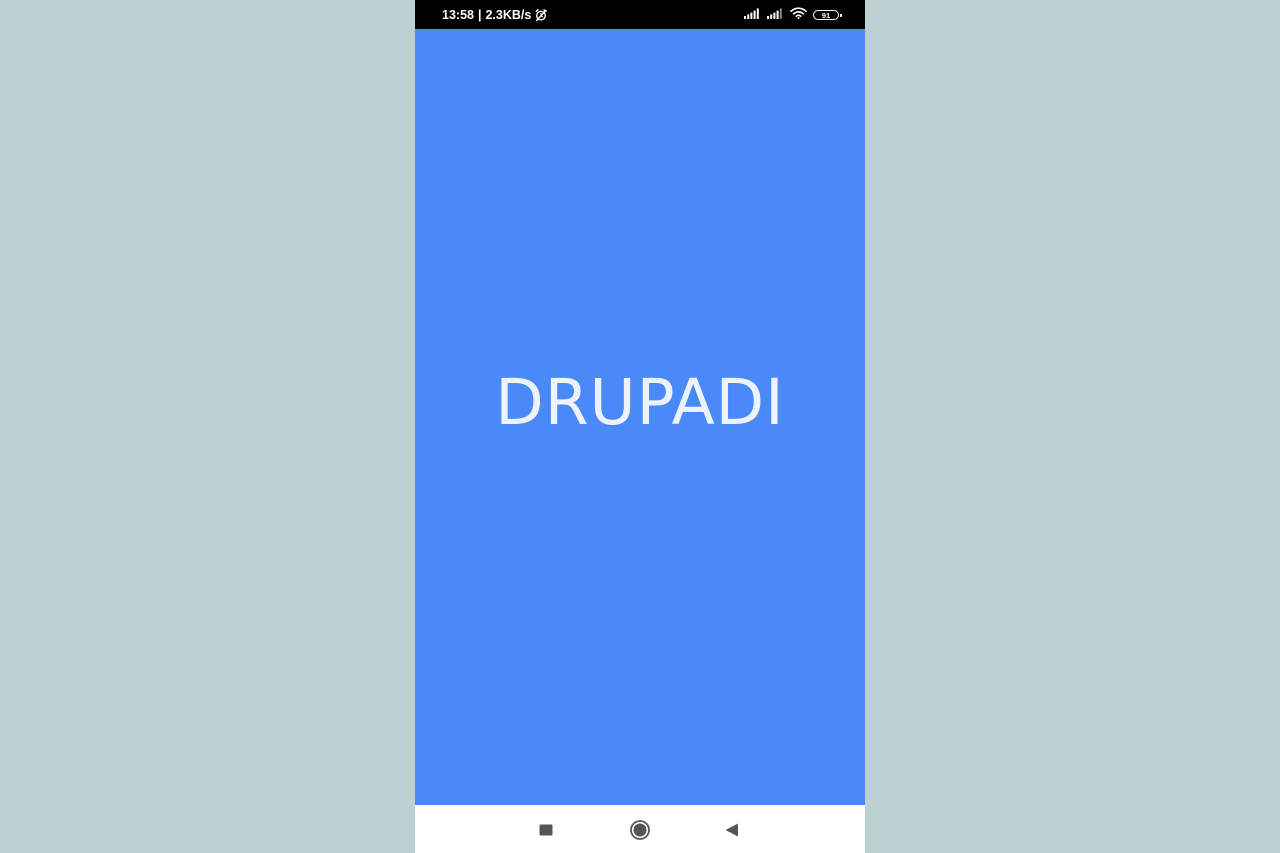 Image resolution: width=1280 pixels, height=853 pixels. I want to click on navigation-bar, so click(640, 829).